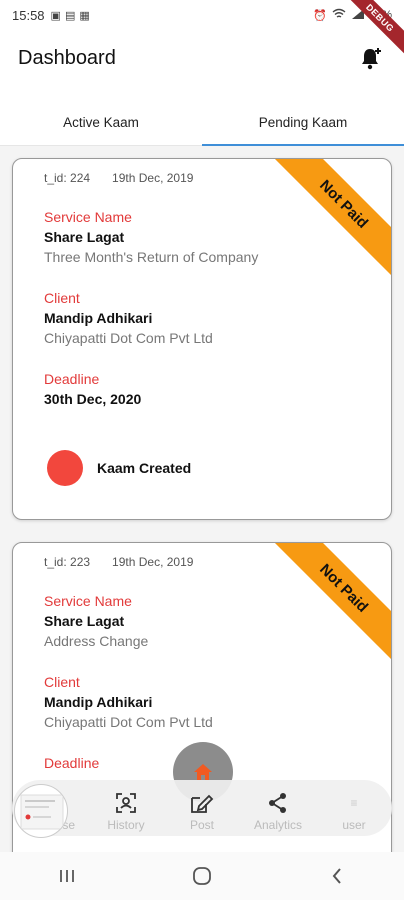 The image size is (404, 900). Describe the element at coordinates (41, 811) in the screenshot. I see `screenshot-preview-thumbnail` at that location.